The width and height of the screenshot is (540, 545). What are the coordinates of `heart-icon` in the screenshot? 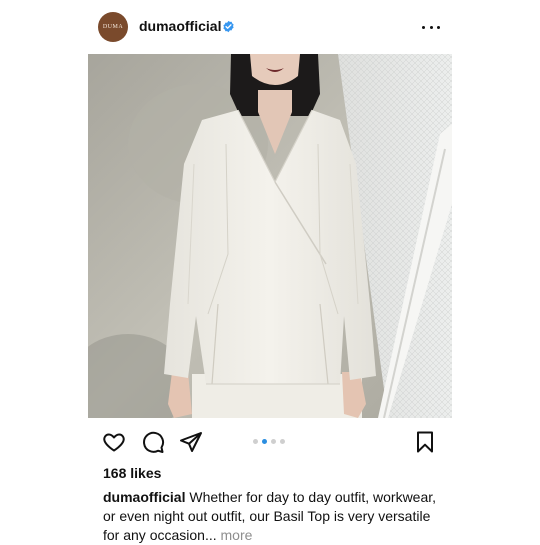 It's located at (114, 442).